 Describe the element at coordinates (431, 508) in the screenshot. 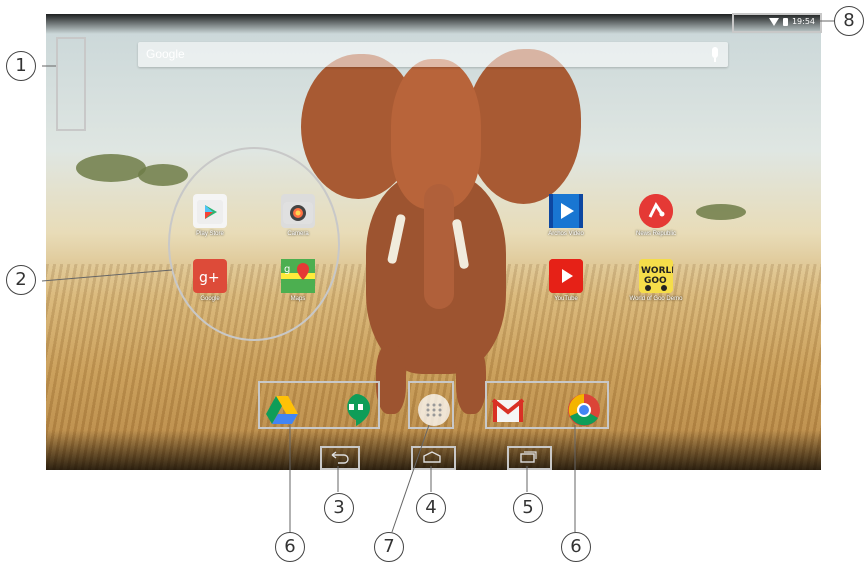

I see `callout-4: 4` at that location.